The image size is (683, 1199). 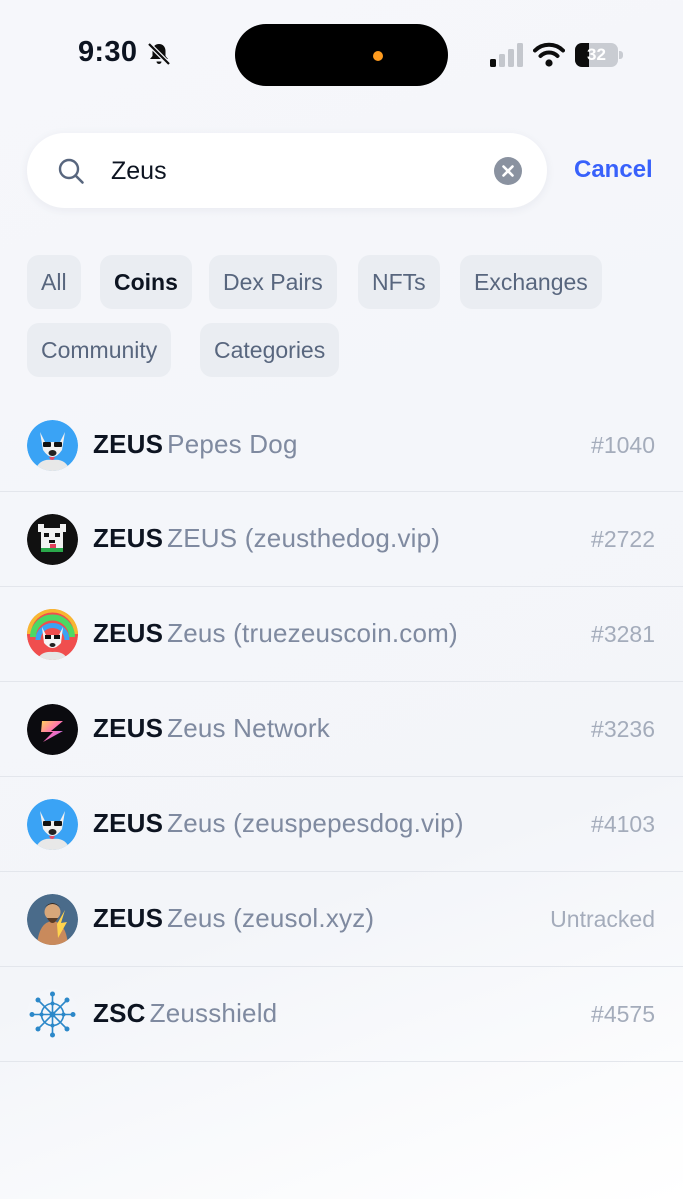 I want to click on tab-categories: Categories, so click(x=270, y=350).